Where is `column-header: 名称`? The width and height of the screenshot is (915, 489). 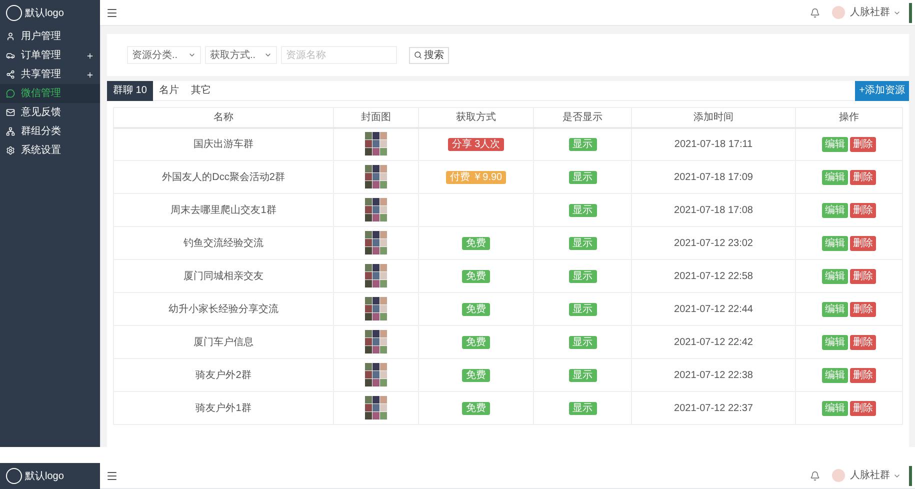
column-header: 名称 is located at coordinates (224, 118).